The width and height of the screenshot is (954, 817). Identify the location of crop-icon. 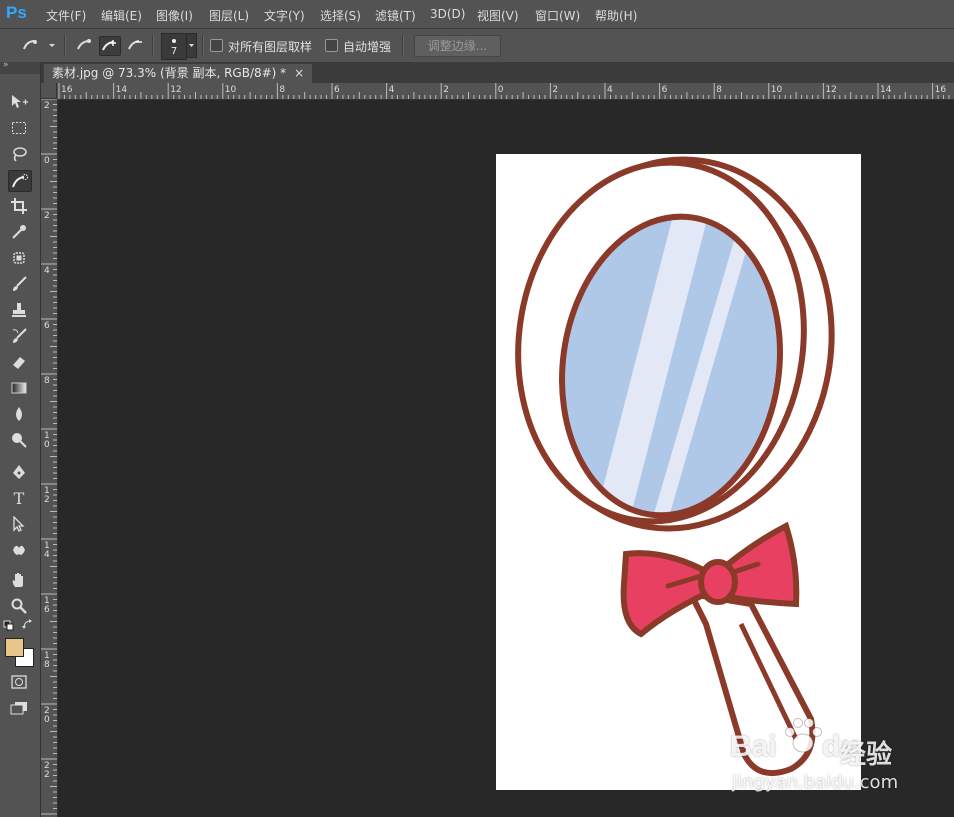
(19, 206).